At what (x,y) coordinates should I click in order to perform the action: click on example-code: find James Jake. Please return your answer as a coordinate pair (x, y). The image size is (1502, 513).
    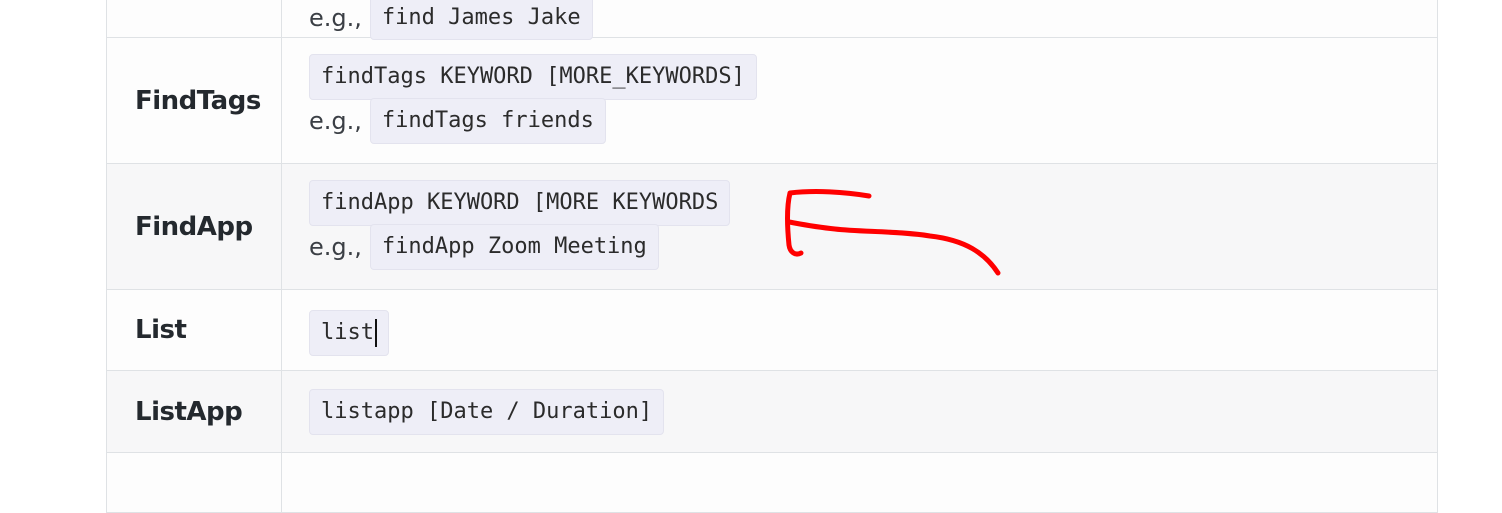
    Looking at the image, I should click on (481, 20).